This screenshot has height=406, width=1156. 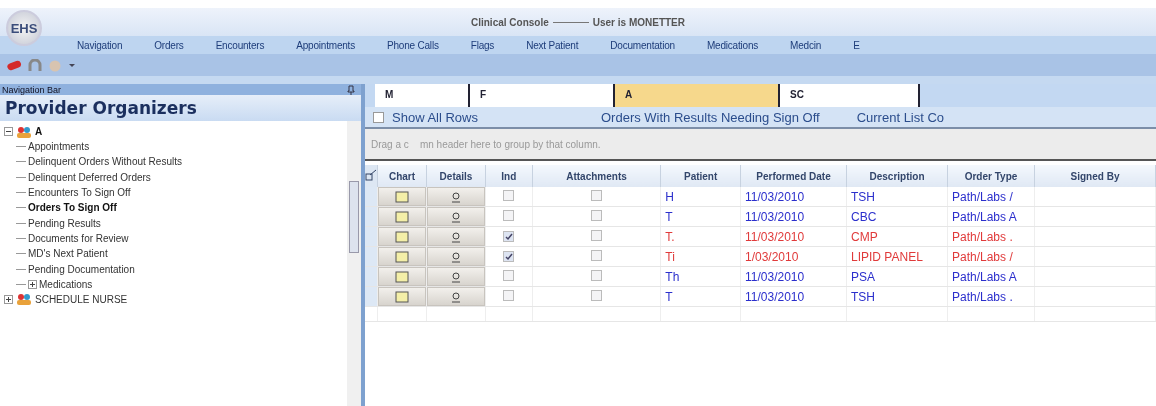 I want to click on tree-item: Pending Documentation, so click(x=81, y=269).